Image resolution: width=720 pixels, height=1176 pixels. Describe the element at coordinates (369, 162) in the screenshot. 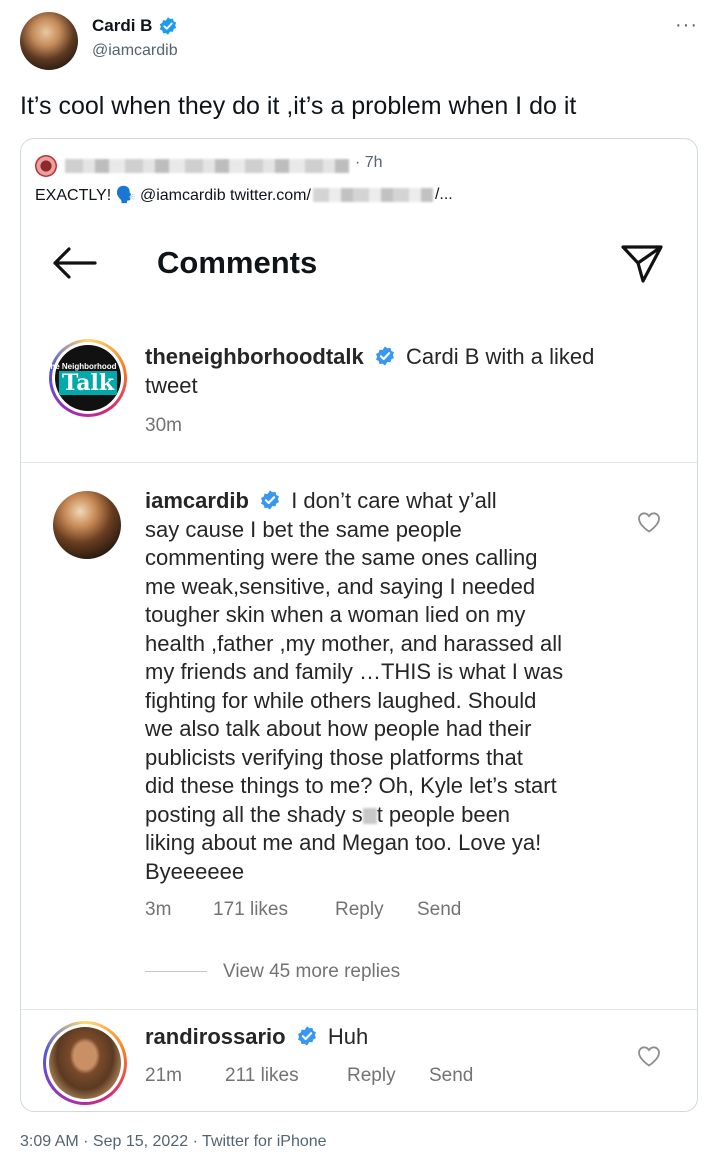

I see `quoted-tweet-time: · 7h` at that location.